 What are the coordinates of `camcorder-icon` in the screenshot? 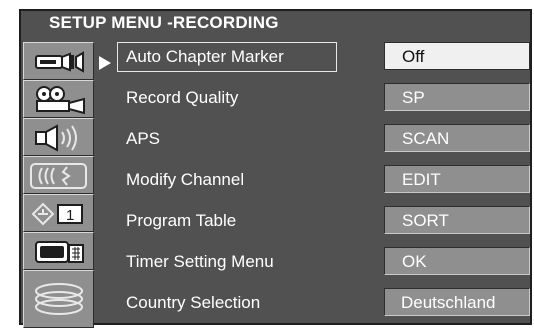 It's located at (59, 62).